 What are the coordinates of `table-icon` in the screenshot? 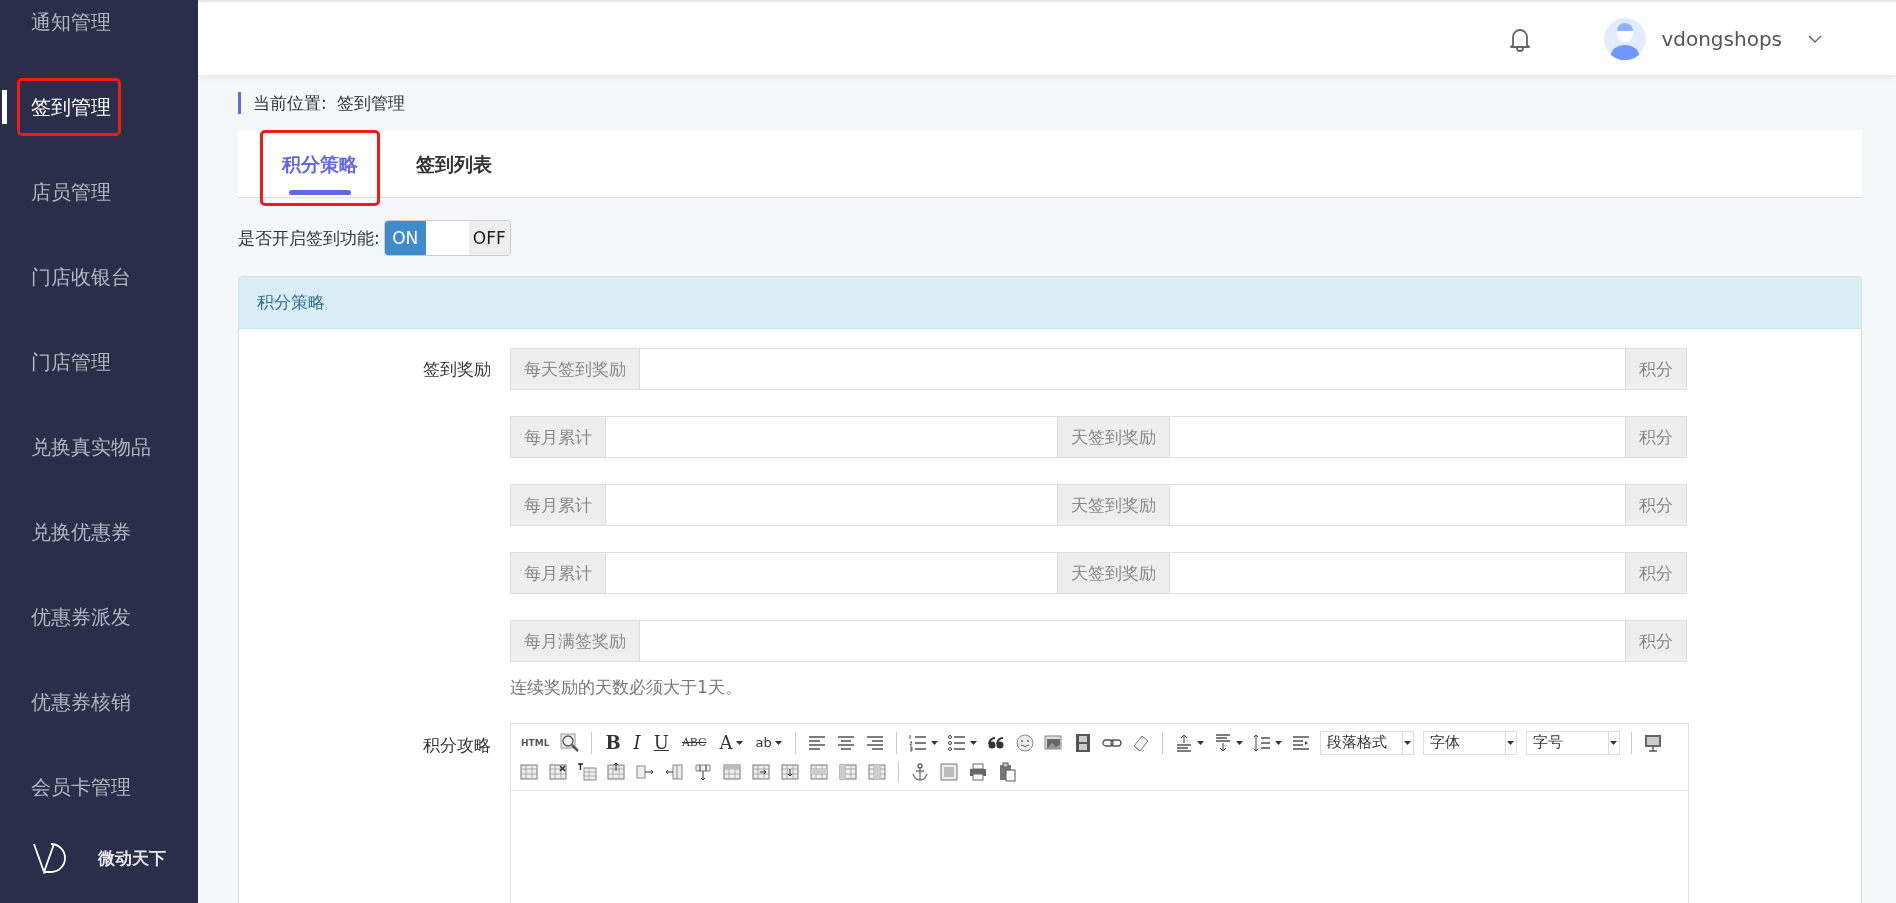 It's located at (529, 771).